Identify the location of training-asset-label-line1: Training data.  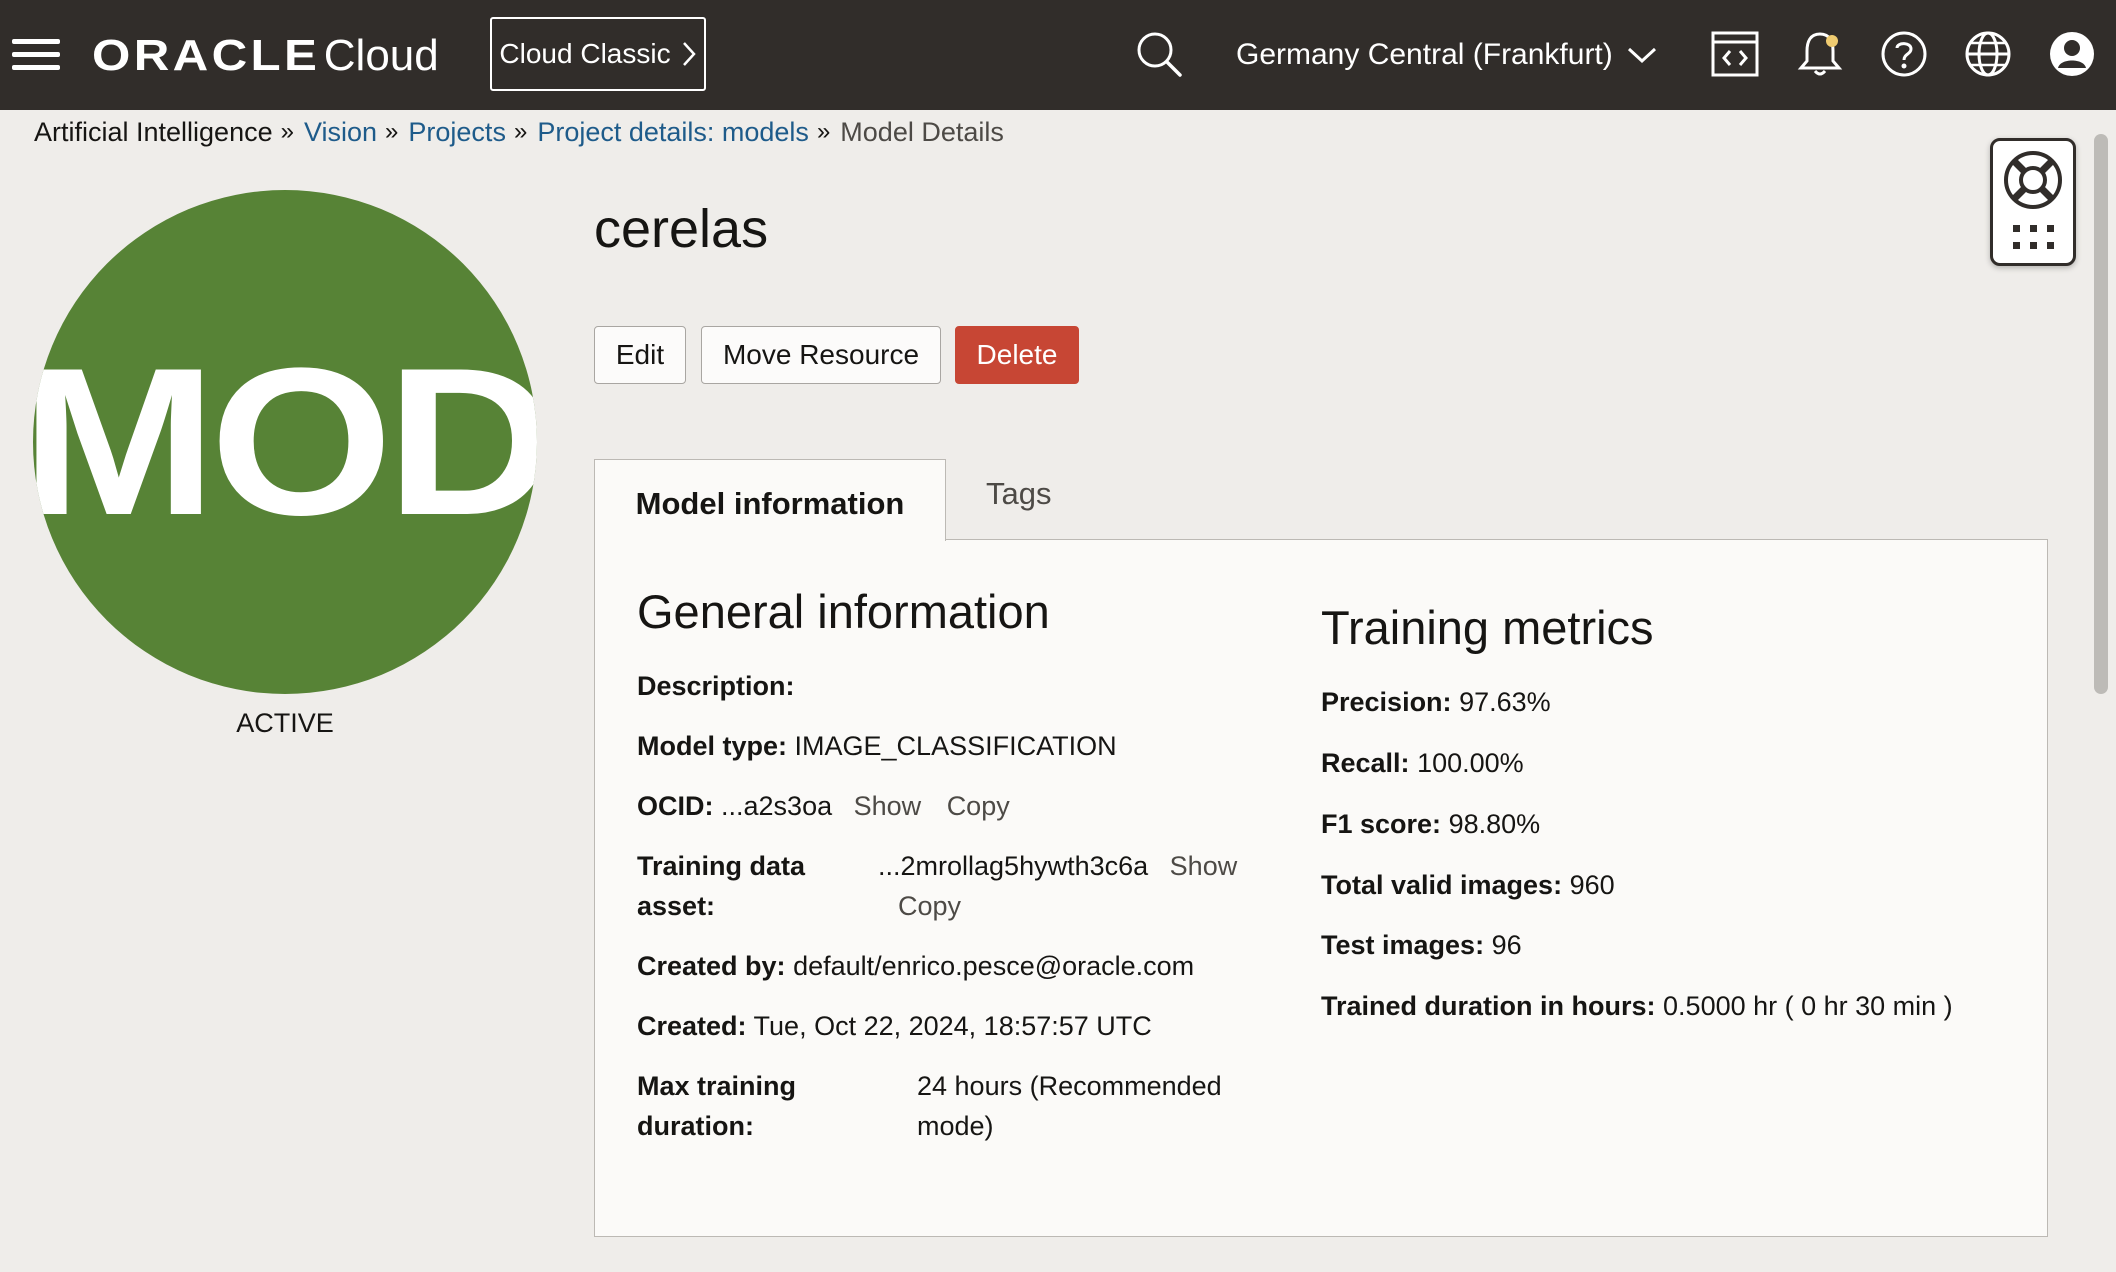
(721, 866).